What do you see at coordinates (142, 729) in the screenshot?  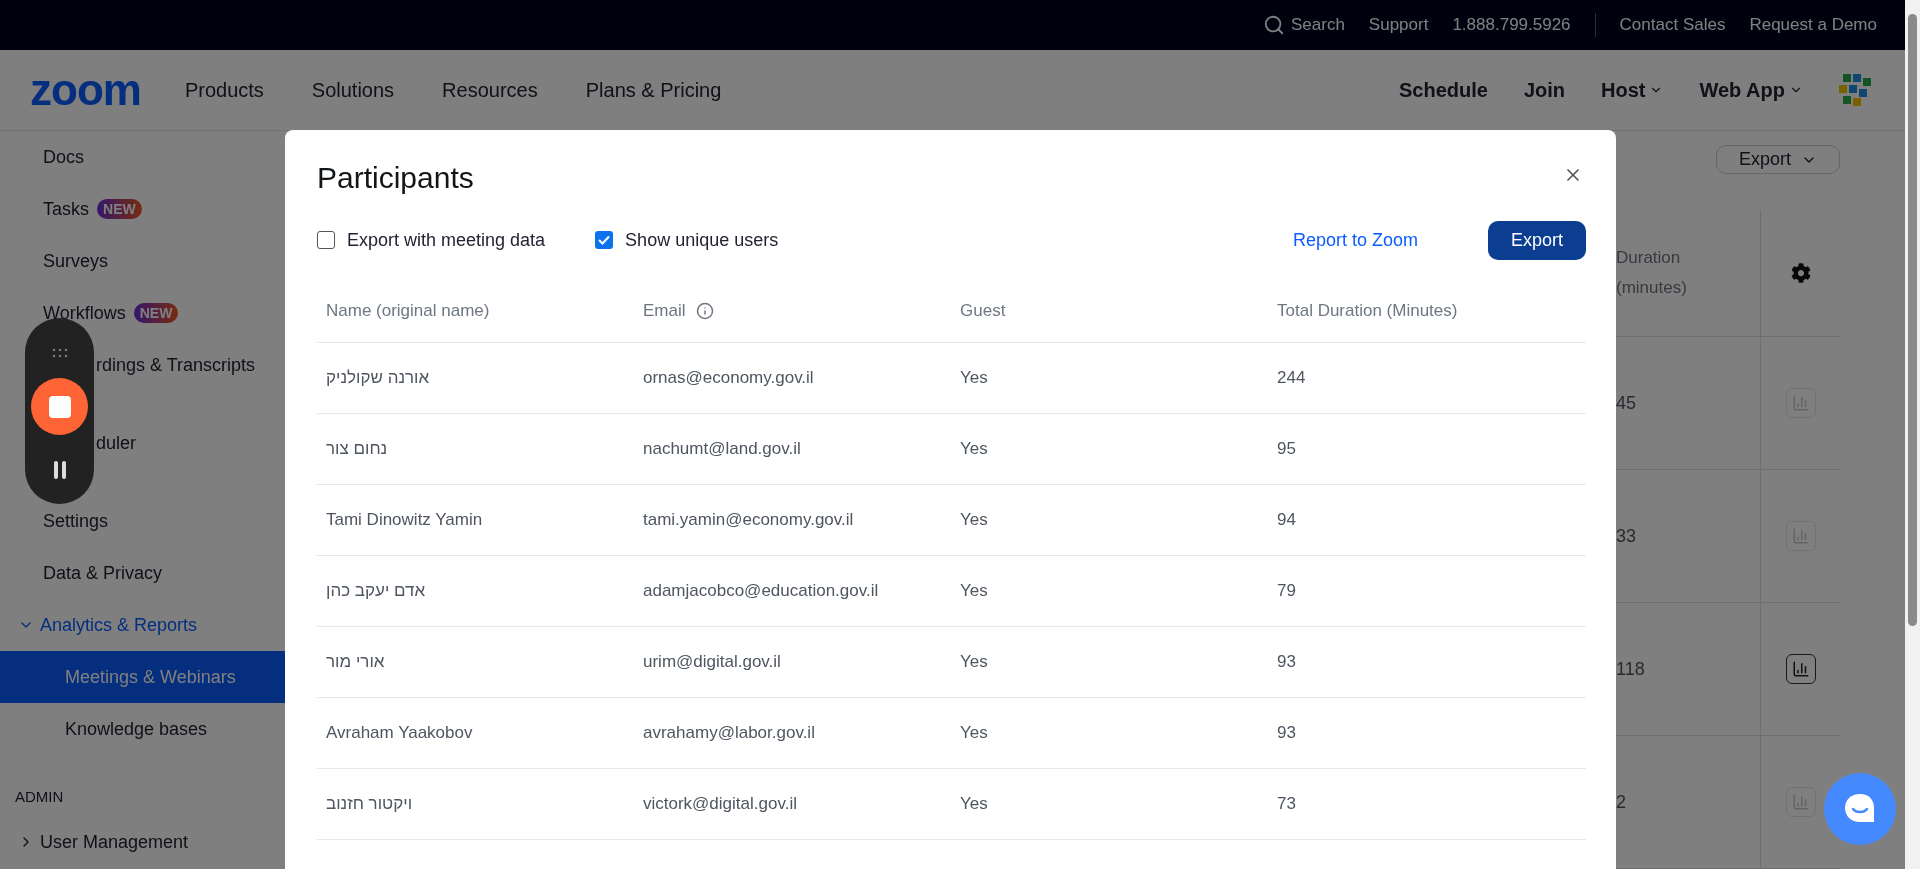 I see `sidebar-item: Knowledge bases` at bounding box center [142, 729].